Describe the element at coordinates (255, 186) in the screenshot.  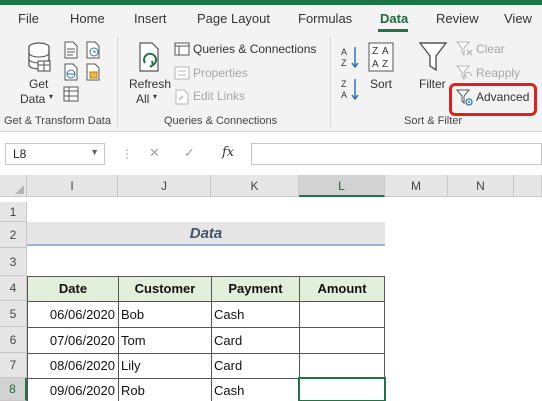
I see `column-header-k: K` at that location.